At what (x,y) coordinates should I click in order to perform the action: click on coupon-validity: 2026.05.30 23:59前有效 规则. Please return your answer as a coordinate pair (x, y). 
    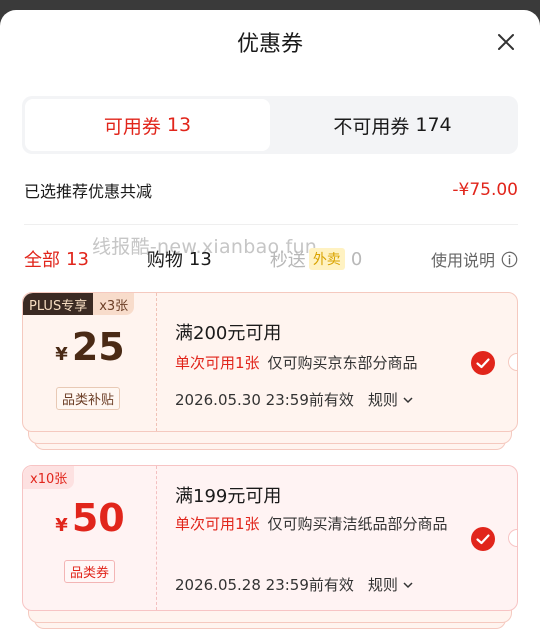
    Looking at the image, I should click on (294, 399).